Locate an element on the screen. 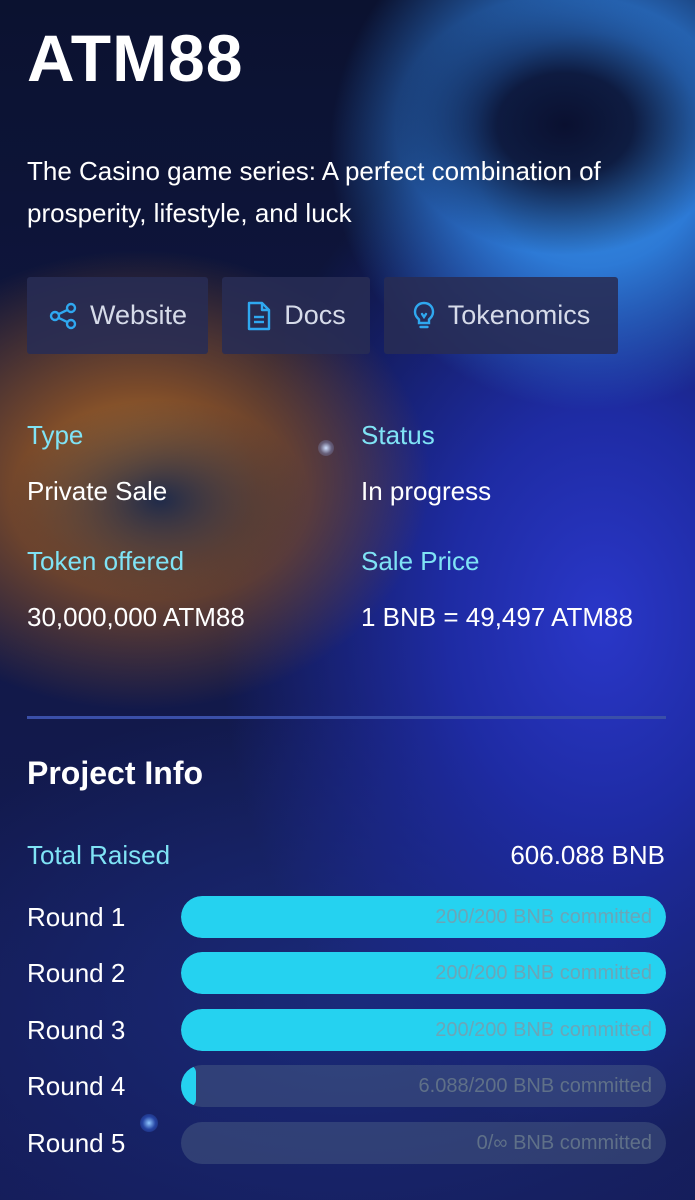 The height and width of the screenshot is (1200, 695). project-title: ATM88 is located at coordinates (135, 58).